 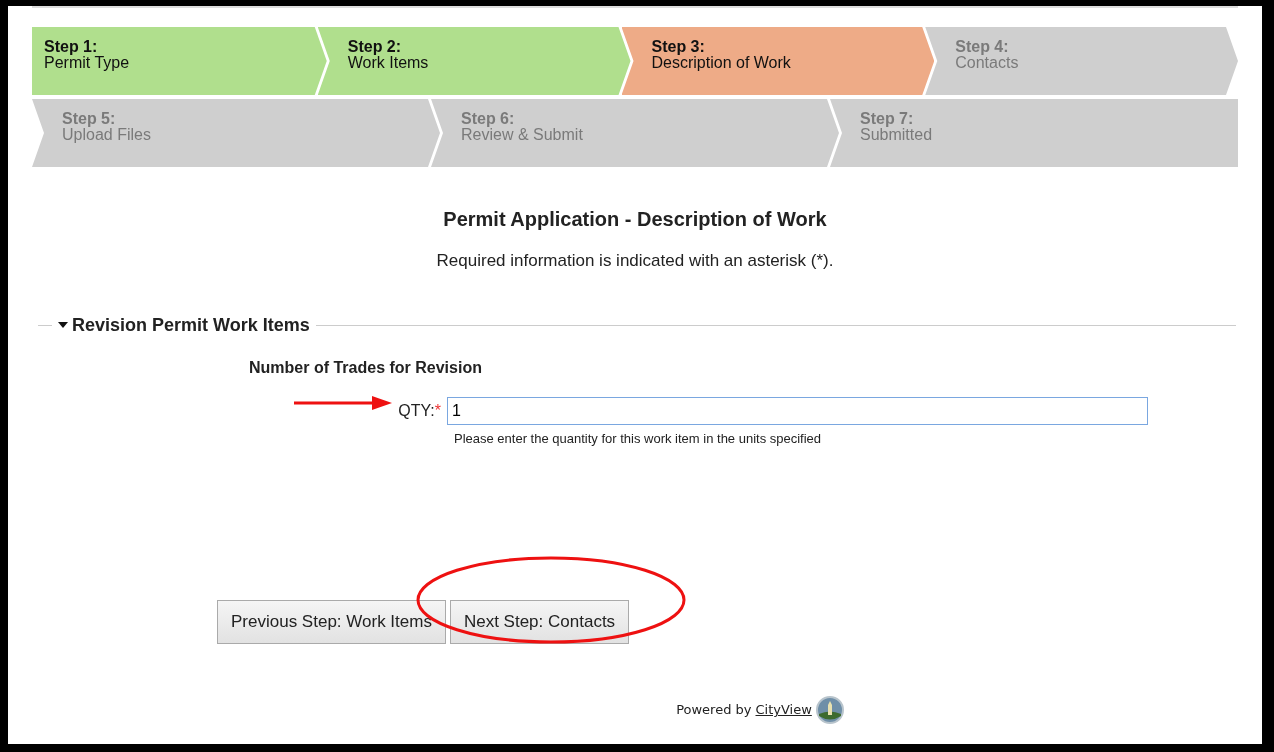 What do you see at coordinates (366, 367) in the screenshot?
I see `group-title: Number of Trades for Revision` at bounding box center [366, 367].